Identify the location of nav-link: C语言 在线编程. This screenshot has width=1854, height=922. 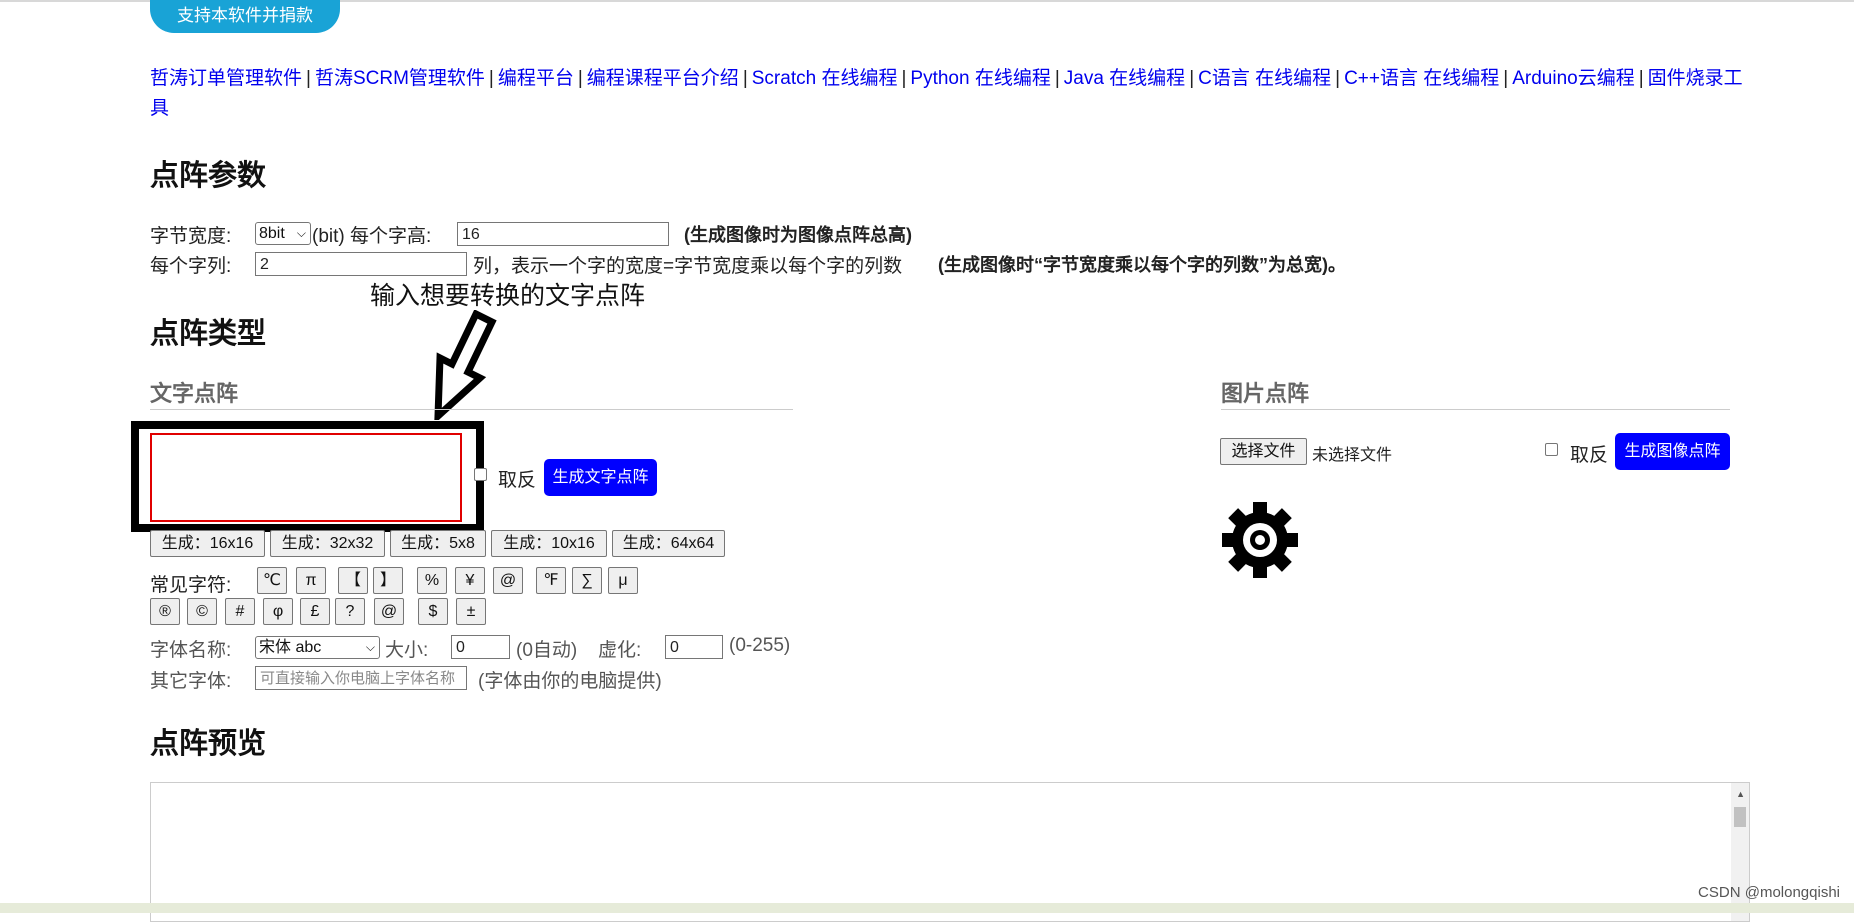
(1264, 78).